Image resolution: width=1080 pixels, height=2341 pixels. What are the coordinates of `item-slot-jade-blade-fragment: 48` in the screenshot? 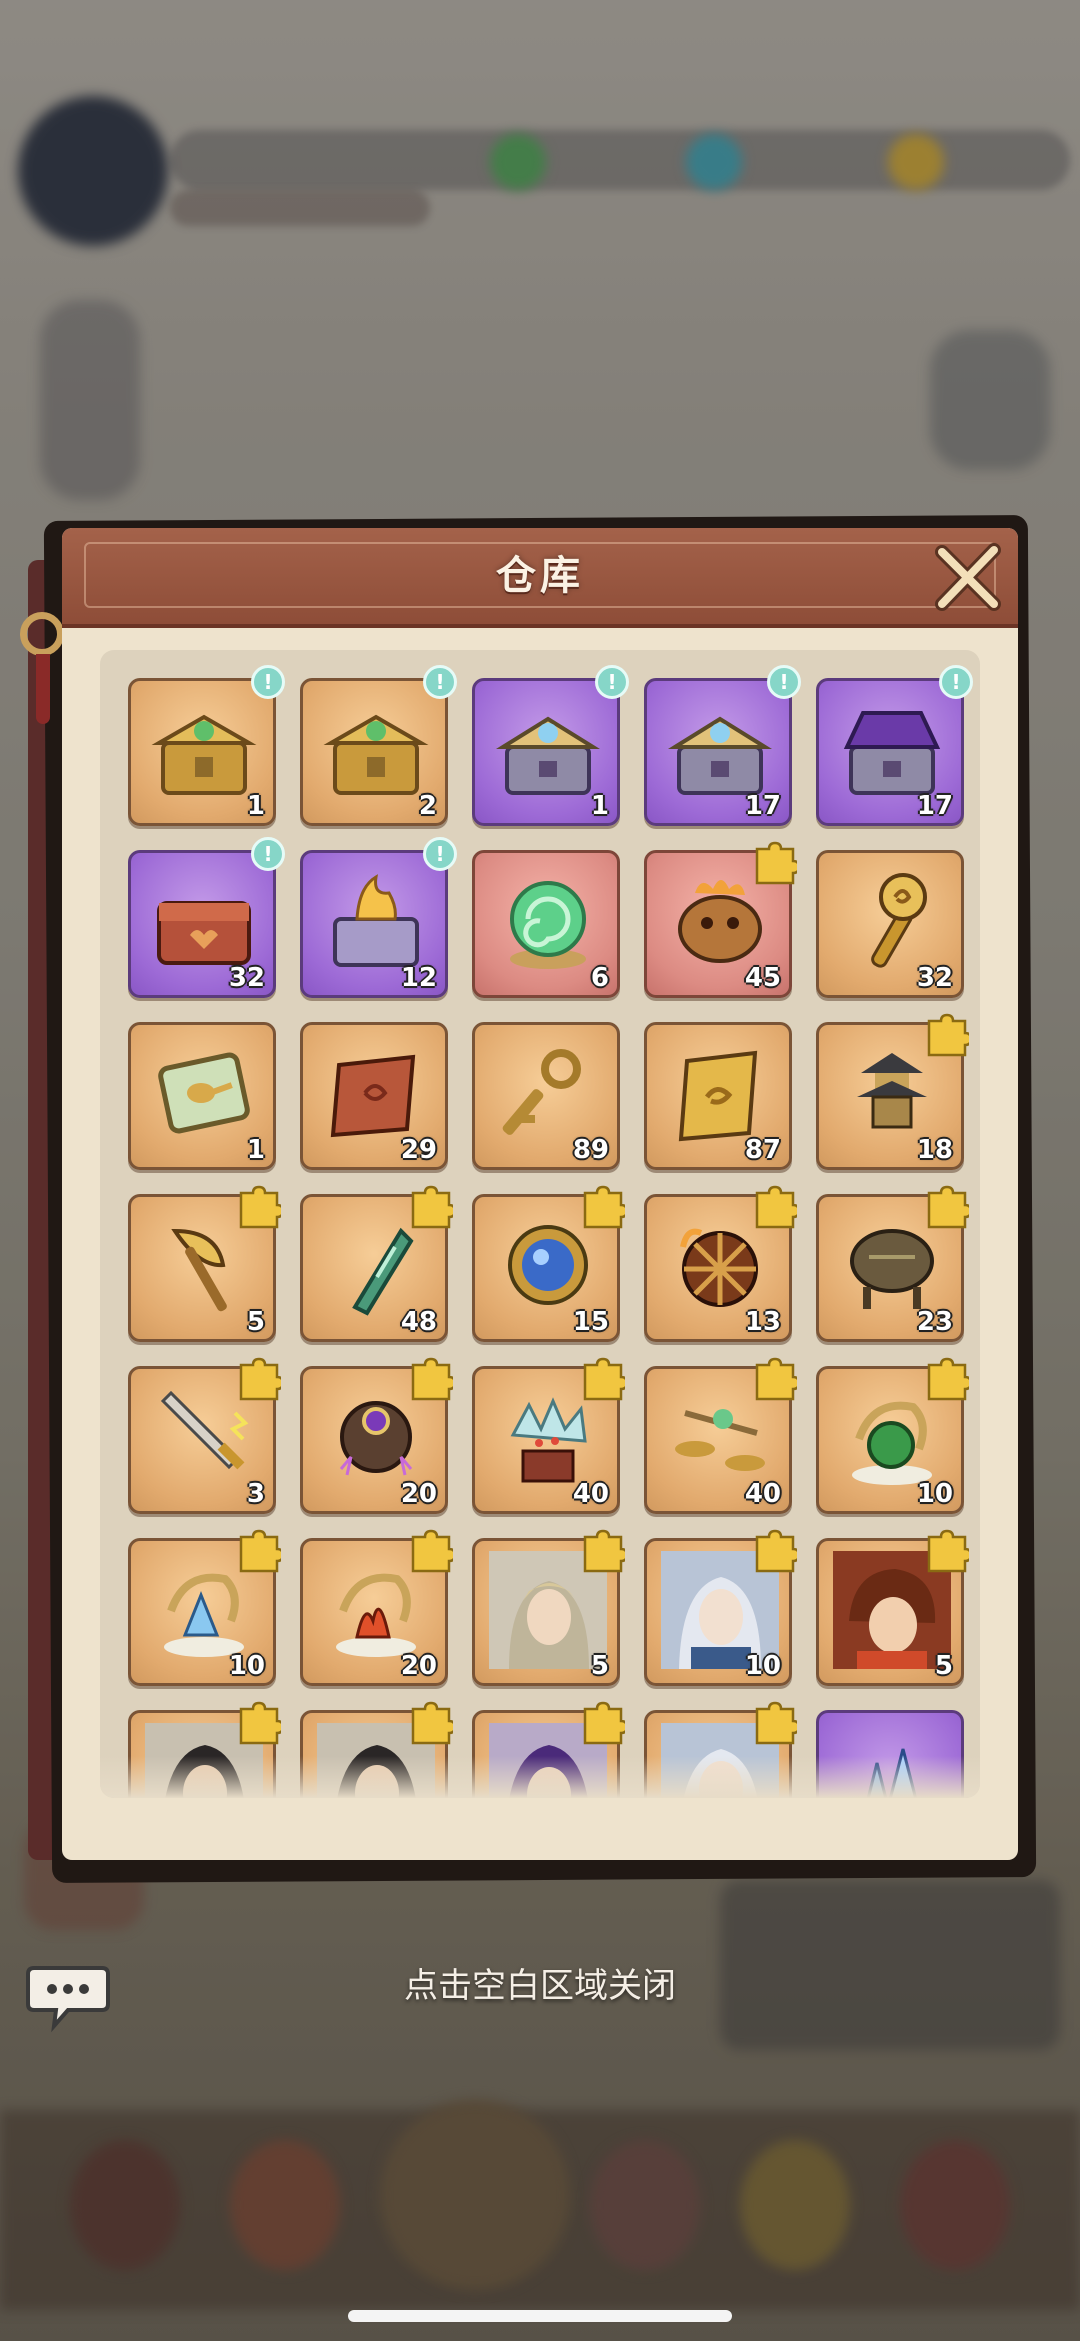 It's located at (378, 1263).